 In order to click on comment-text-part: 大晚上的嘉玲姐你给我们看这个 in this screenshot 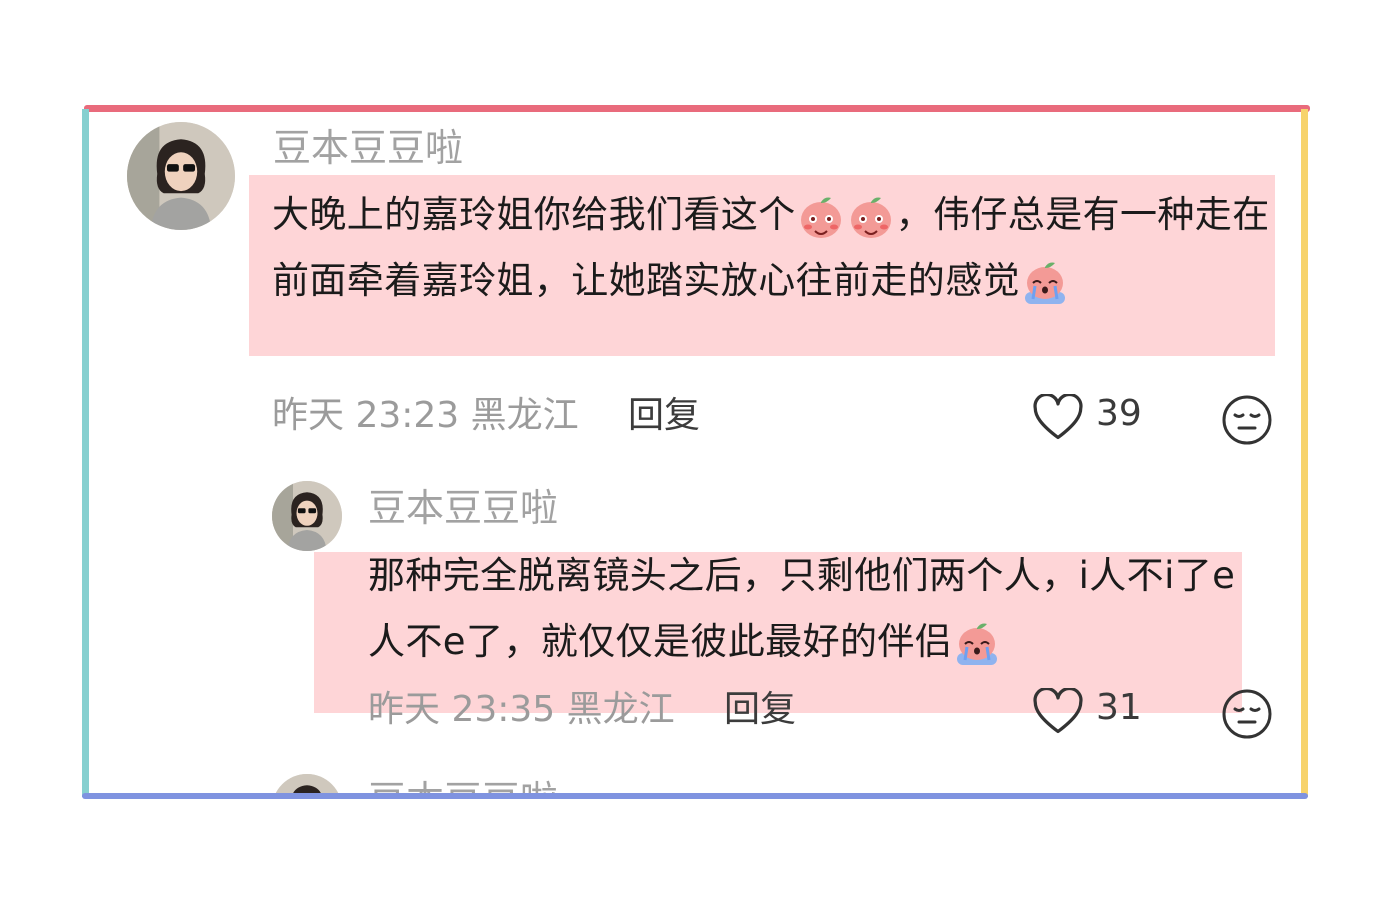, I will do `click(534, 214)`.